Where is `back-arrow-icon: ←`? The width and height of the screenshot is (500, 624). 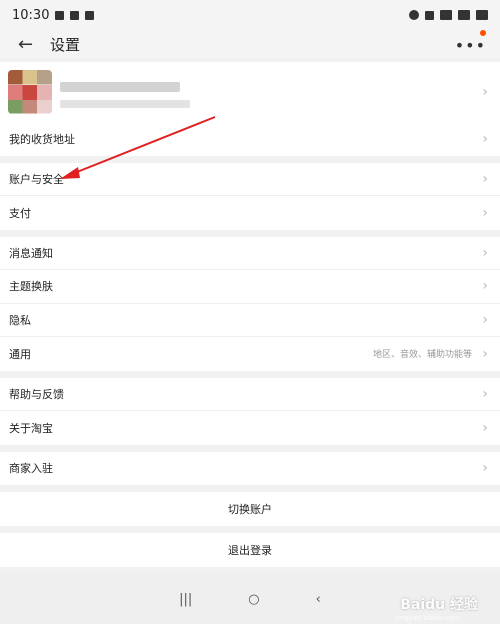 back-arrow-icon: ← is located at coordinates (29, 44).